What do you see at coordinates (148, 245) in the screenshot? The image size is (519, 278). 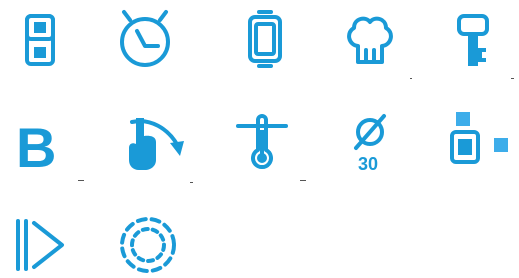 I see `dashed-circle-icon` at bounding box center [148, 245].